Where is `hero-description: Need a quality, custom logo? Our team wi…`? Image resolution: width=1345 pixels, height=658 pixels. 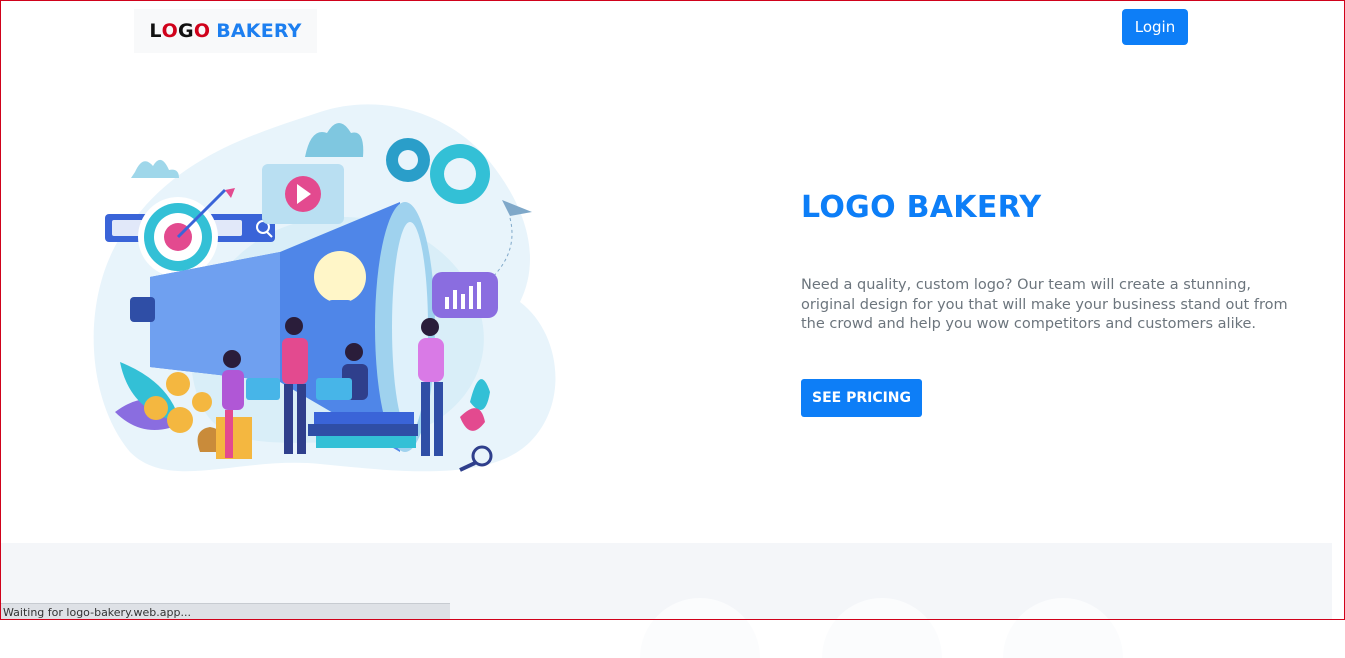
hero-description: Need a quality, custom logo? Our team wi… is located at coordinates (1044, 304).